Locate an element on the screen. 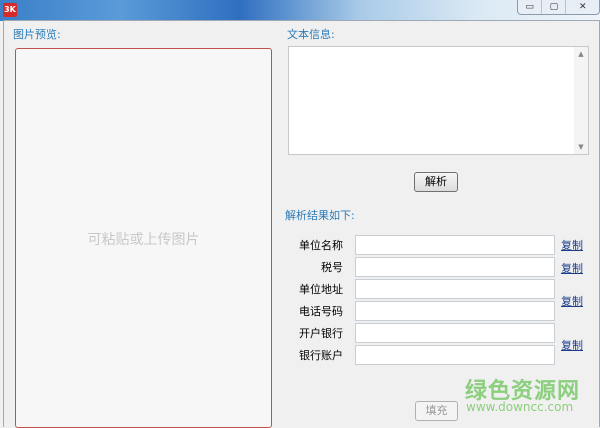  field-label-account: 银行账户 is located at coordinates (321, 355).